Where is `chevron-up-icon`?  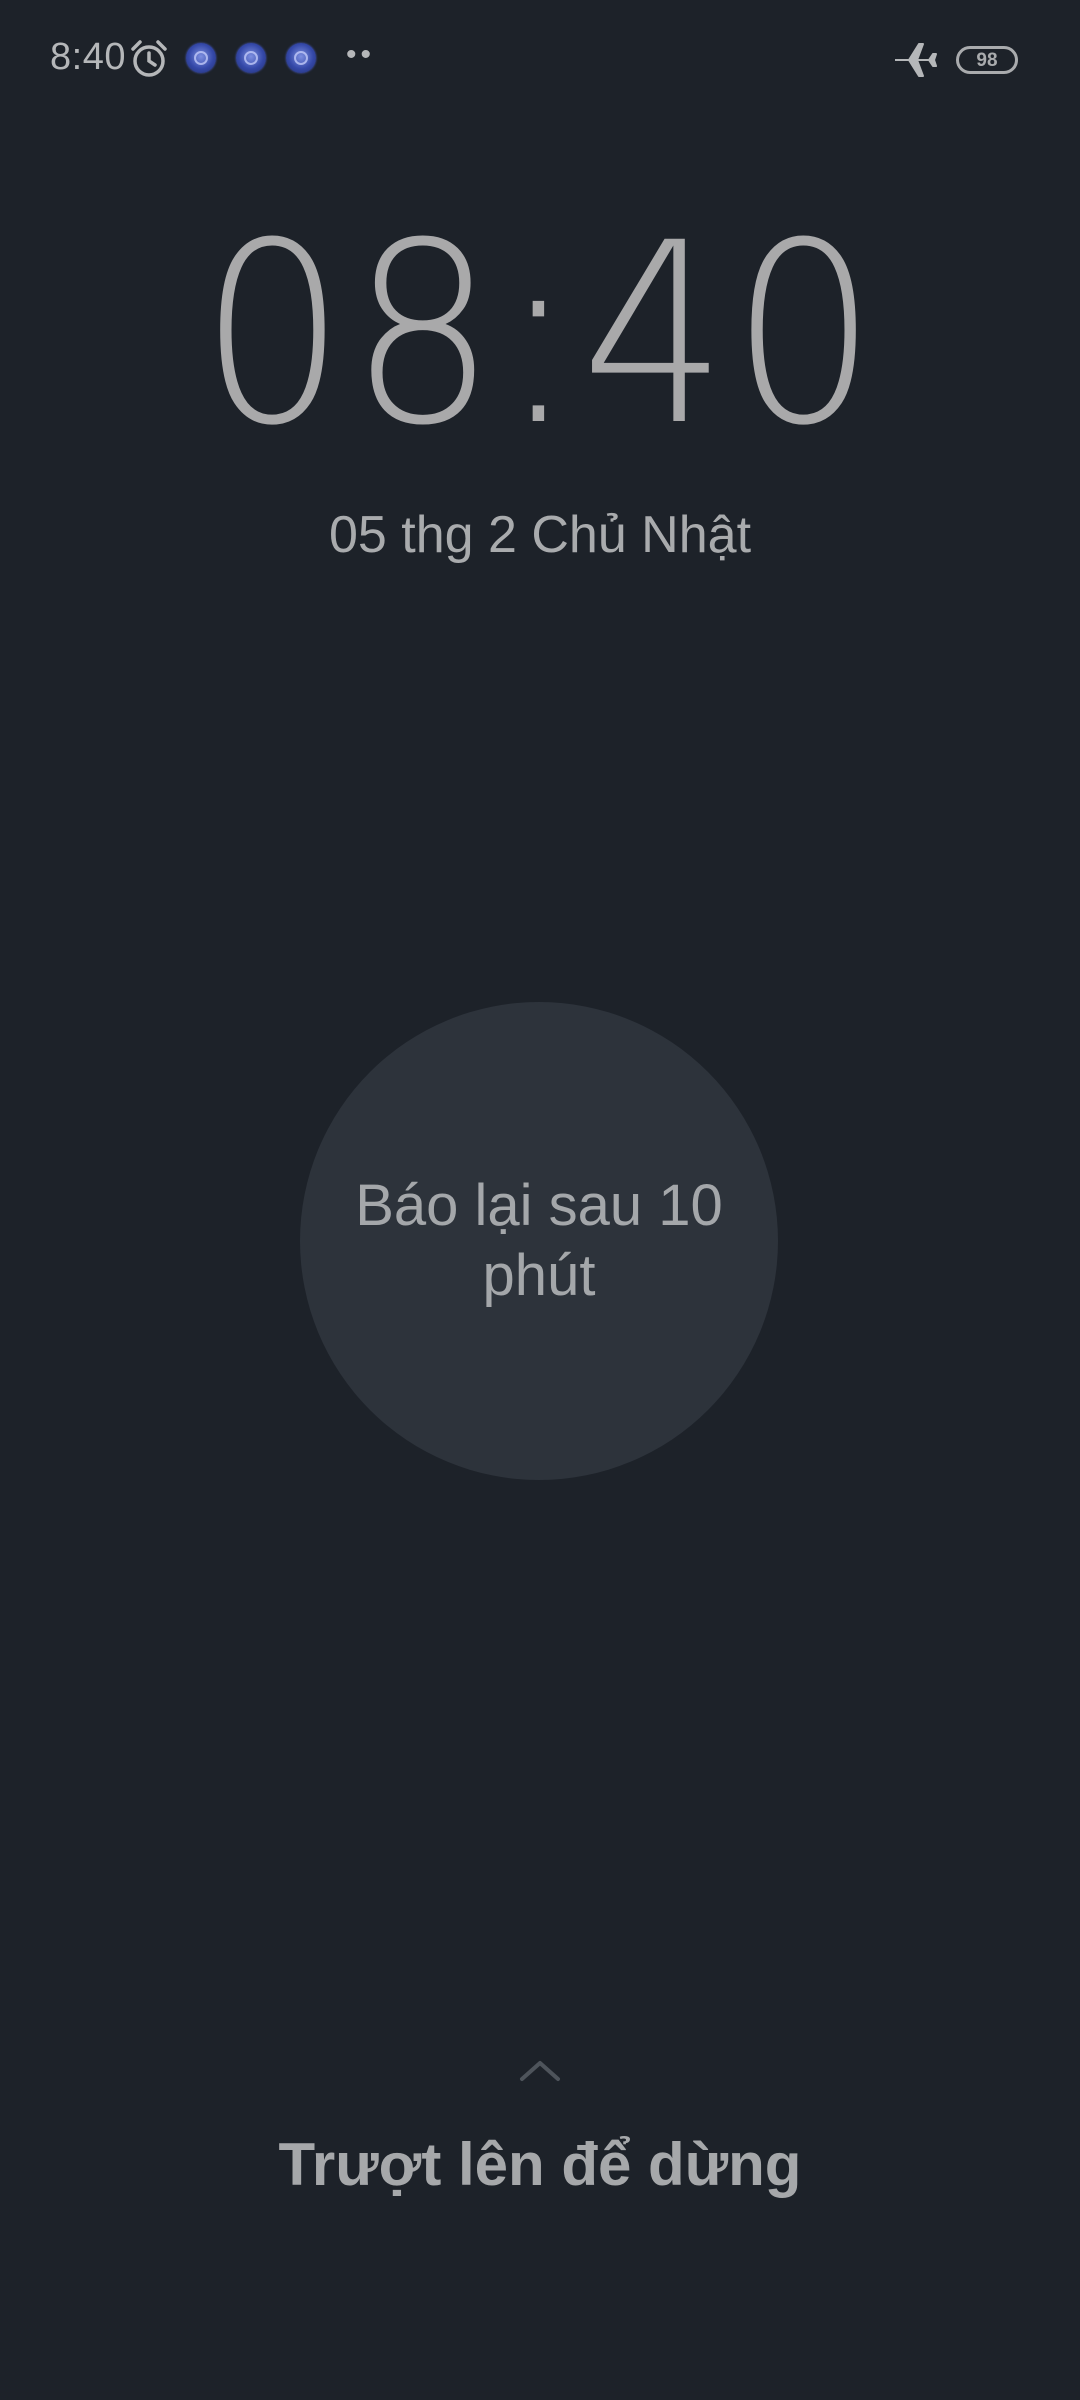
chevron-up-icon is located at coordinates (540, 2071).